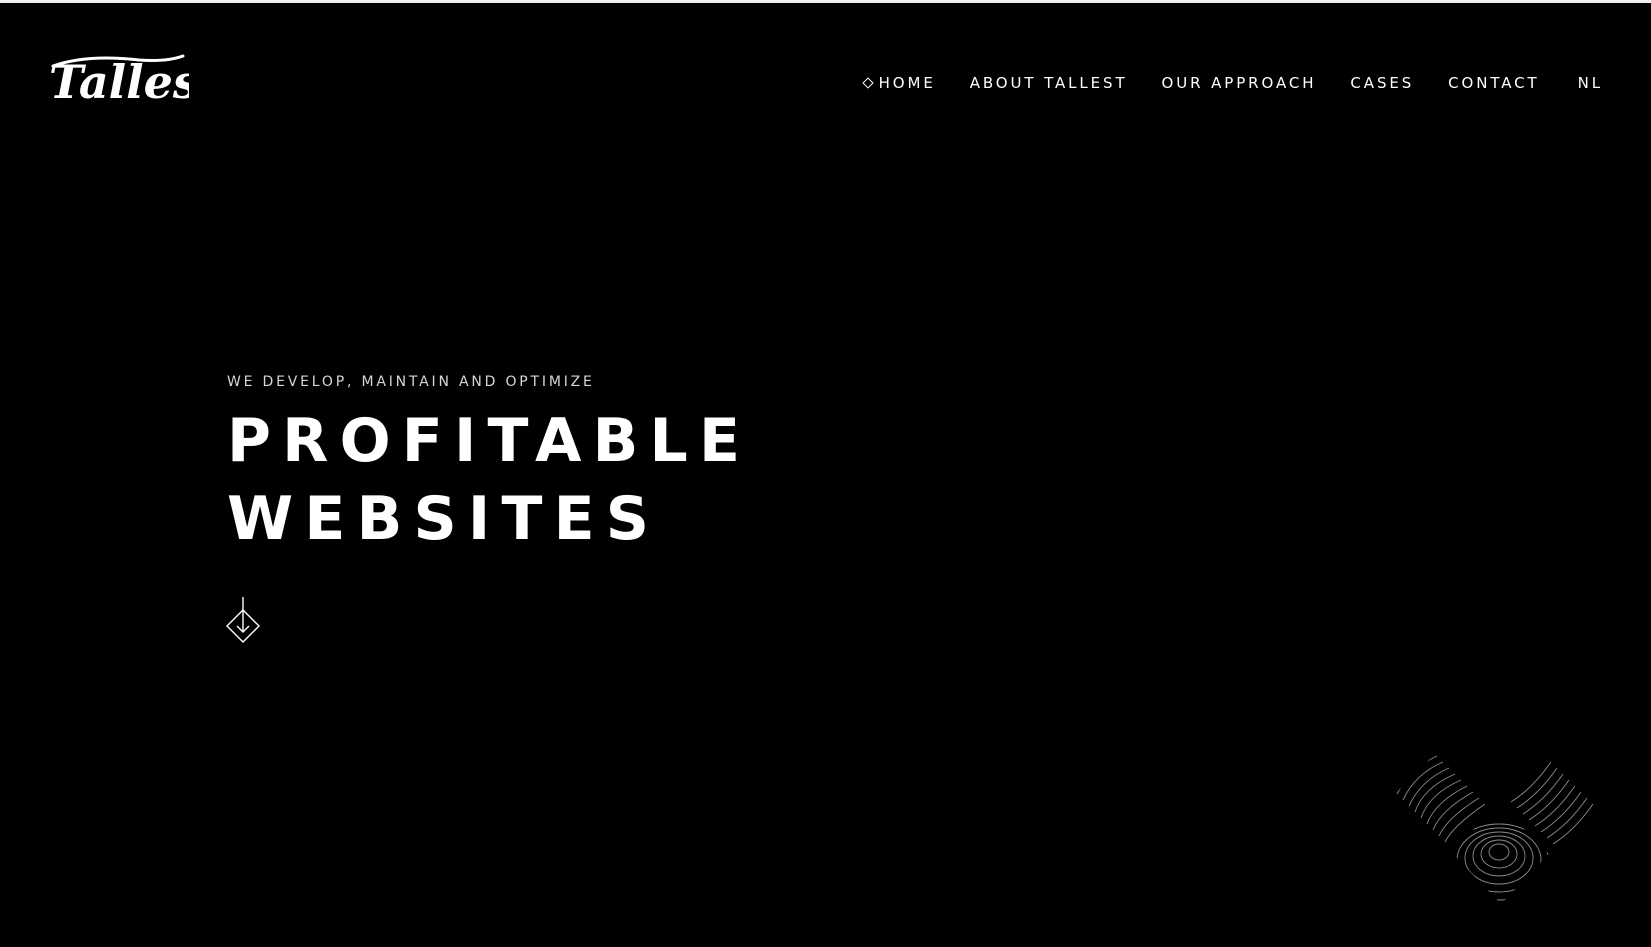 This screenshot has height=947, width=1651. Describe the element at coordinates (444, 519) in the screenshot. I see `hero-title-line2: WEBSITES` at that location.